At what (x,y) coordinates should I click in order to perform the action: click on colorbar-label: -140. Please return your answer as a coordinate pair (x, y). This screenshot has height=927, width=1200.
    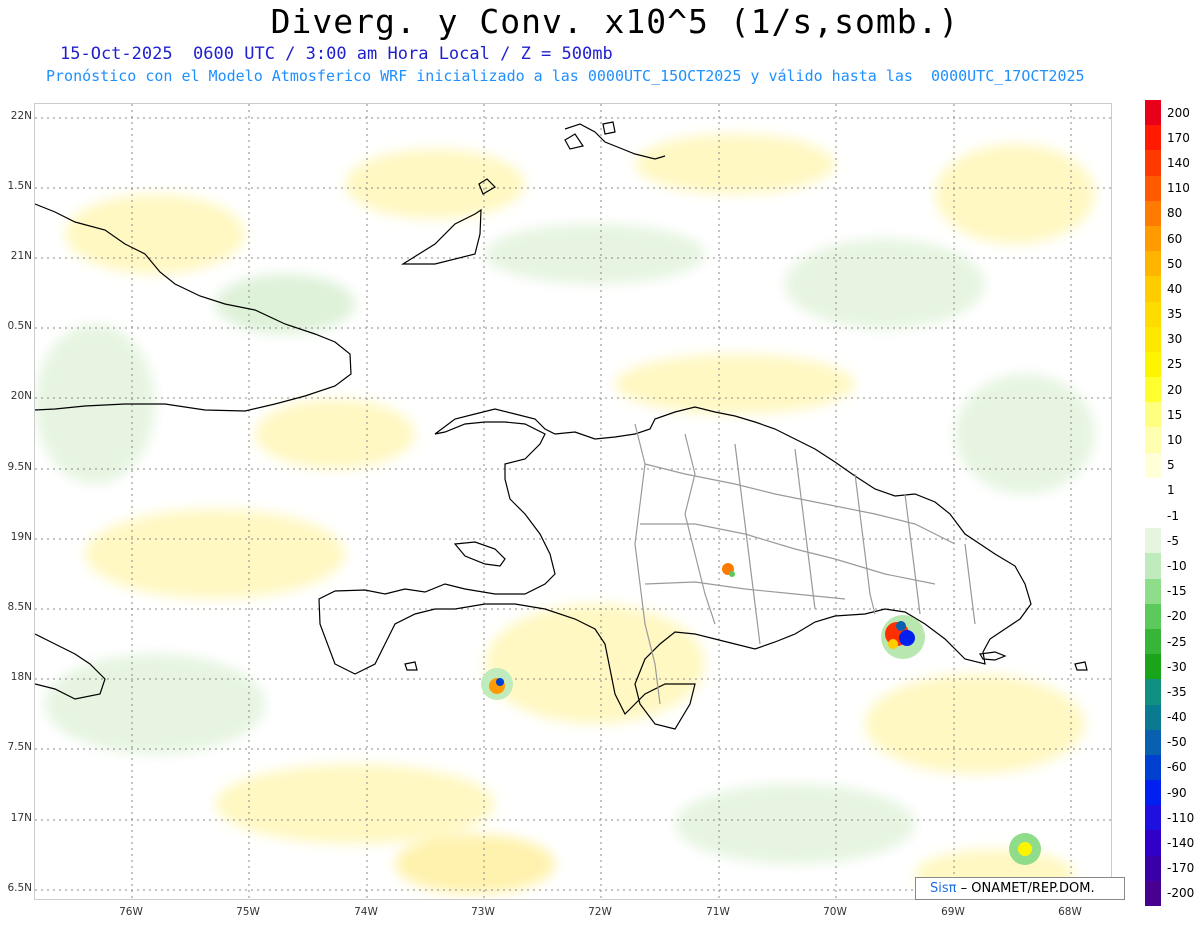
    Looking at the image, I should click on (1181, 843).